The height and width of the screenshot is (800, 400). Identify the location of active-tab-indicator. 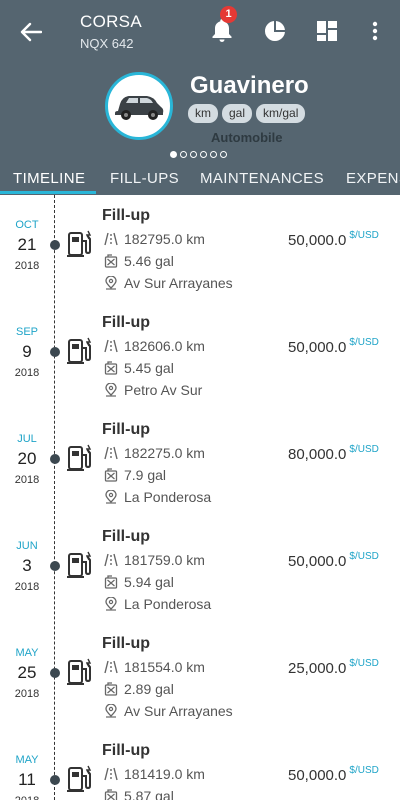
(48, 192).